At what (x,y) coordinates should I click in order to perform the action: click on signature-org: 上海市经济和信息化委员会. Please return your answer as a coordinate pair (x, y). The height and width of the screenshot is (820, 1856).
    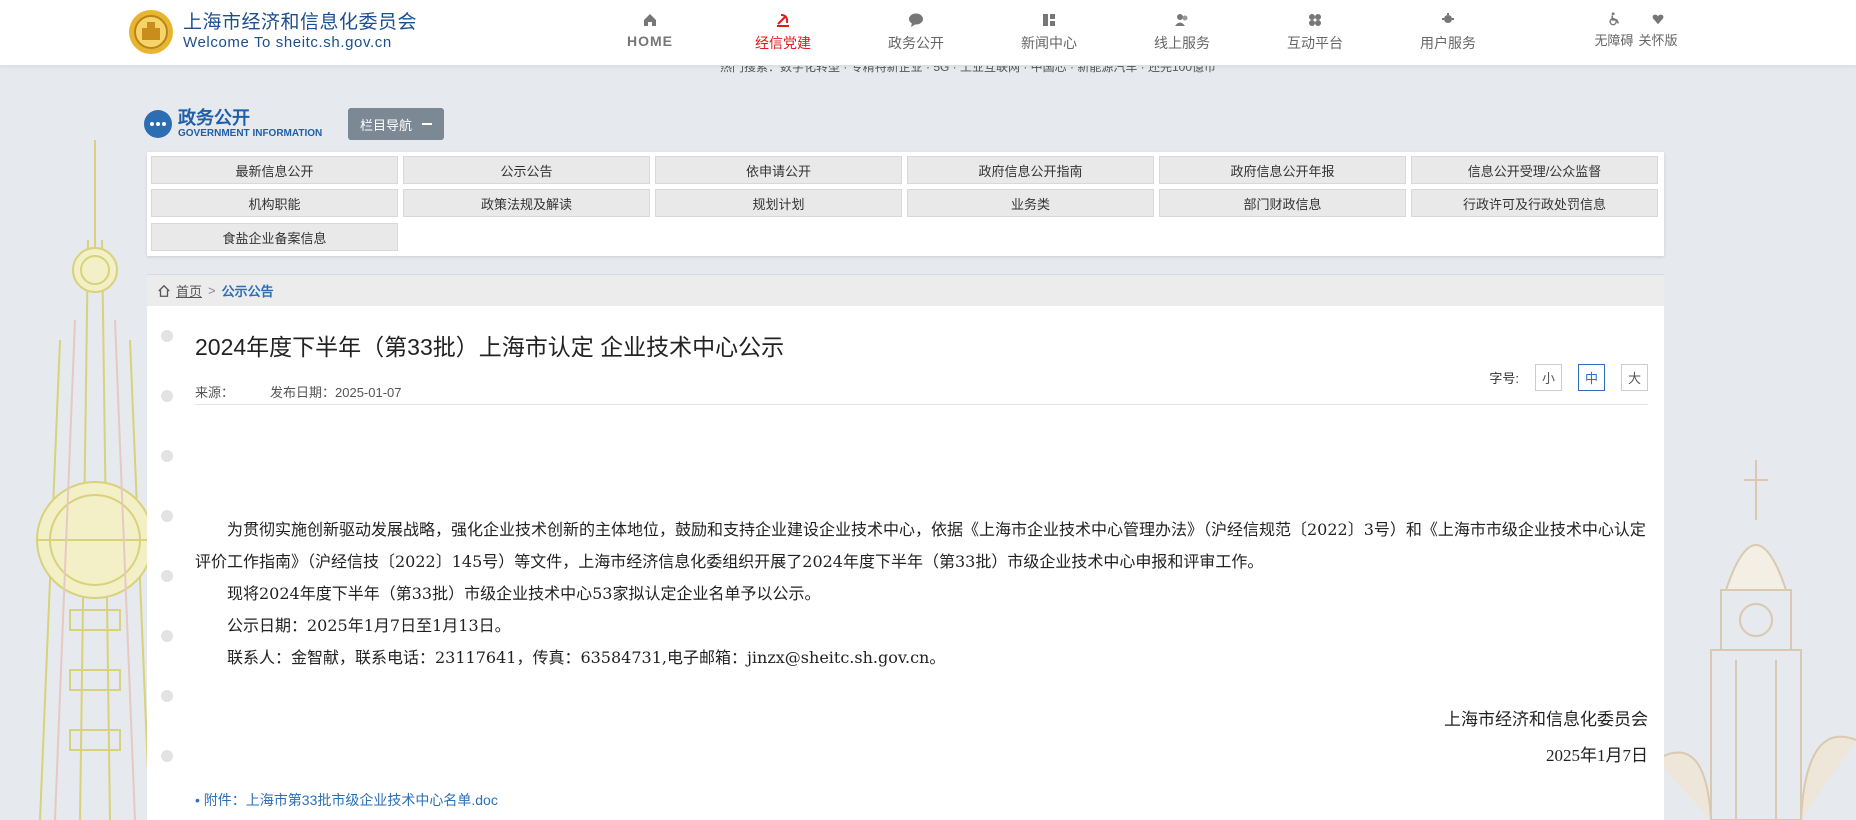
    Looking at the image, I should click on (1546, 719).